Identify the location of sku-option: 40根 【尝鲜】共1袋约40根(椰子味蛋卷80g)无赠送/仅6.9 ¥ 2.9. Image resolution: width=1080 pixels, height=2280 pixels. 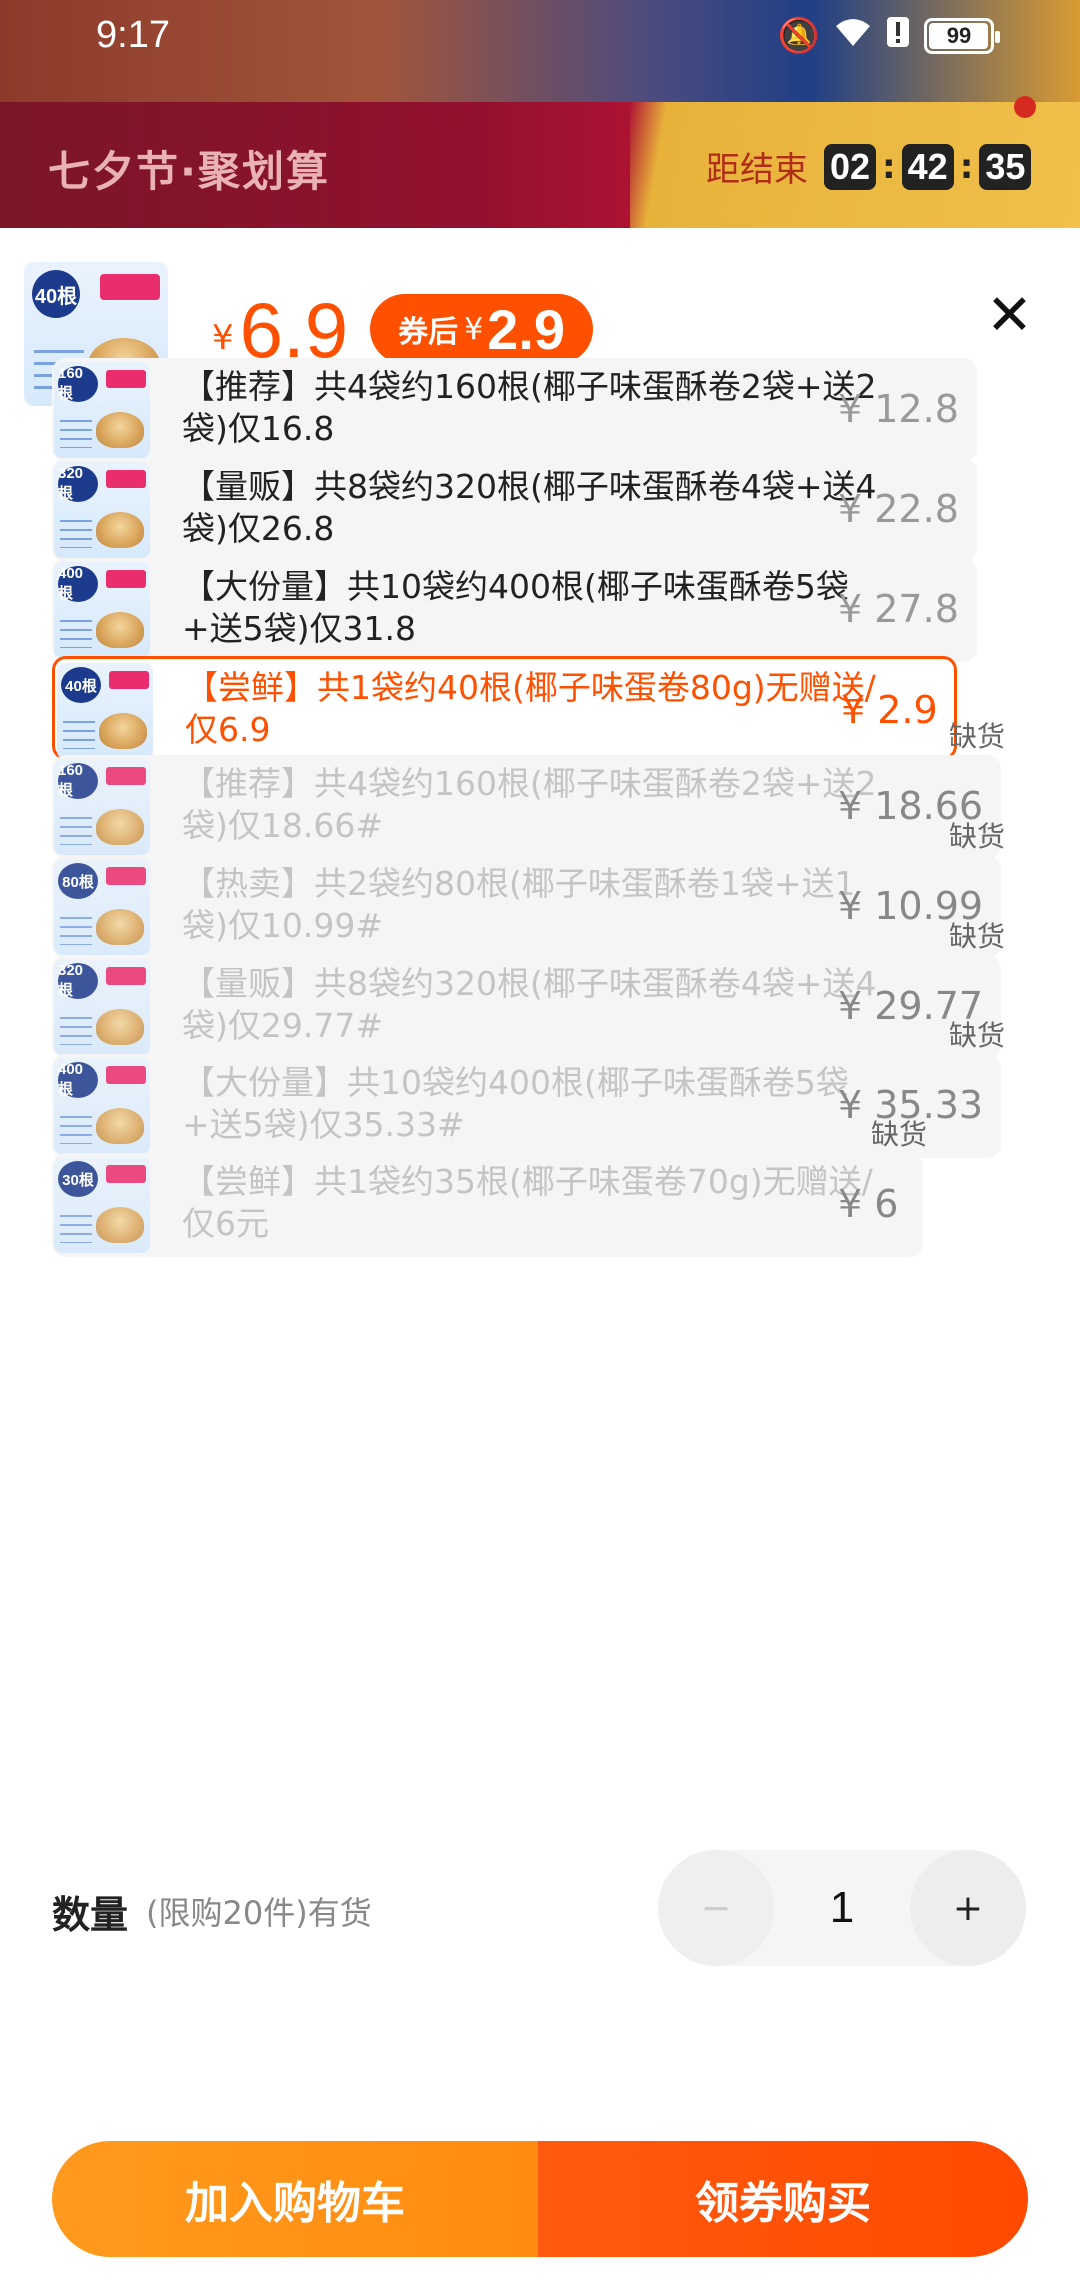
(504, 708).